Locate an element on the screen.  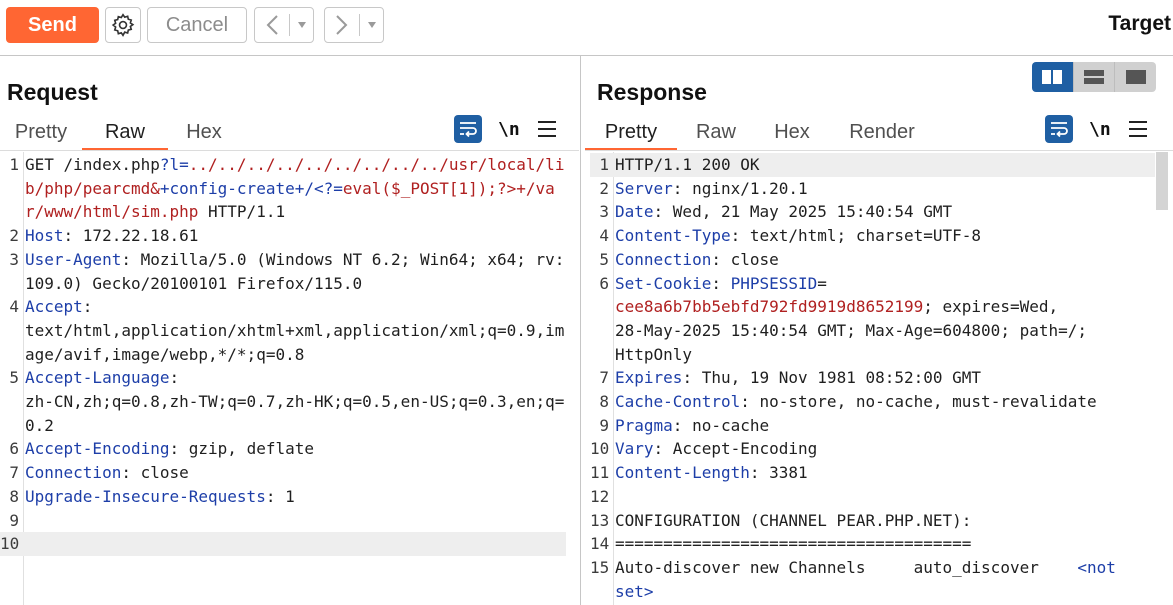
tab-response-pretty: Pretty is located at coordinates (631, 134).